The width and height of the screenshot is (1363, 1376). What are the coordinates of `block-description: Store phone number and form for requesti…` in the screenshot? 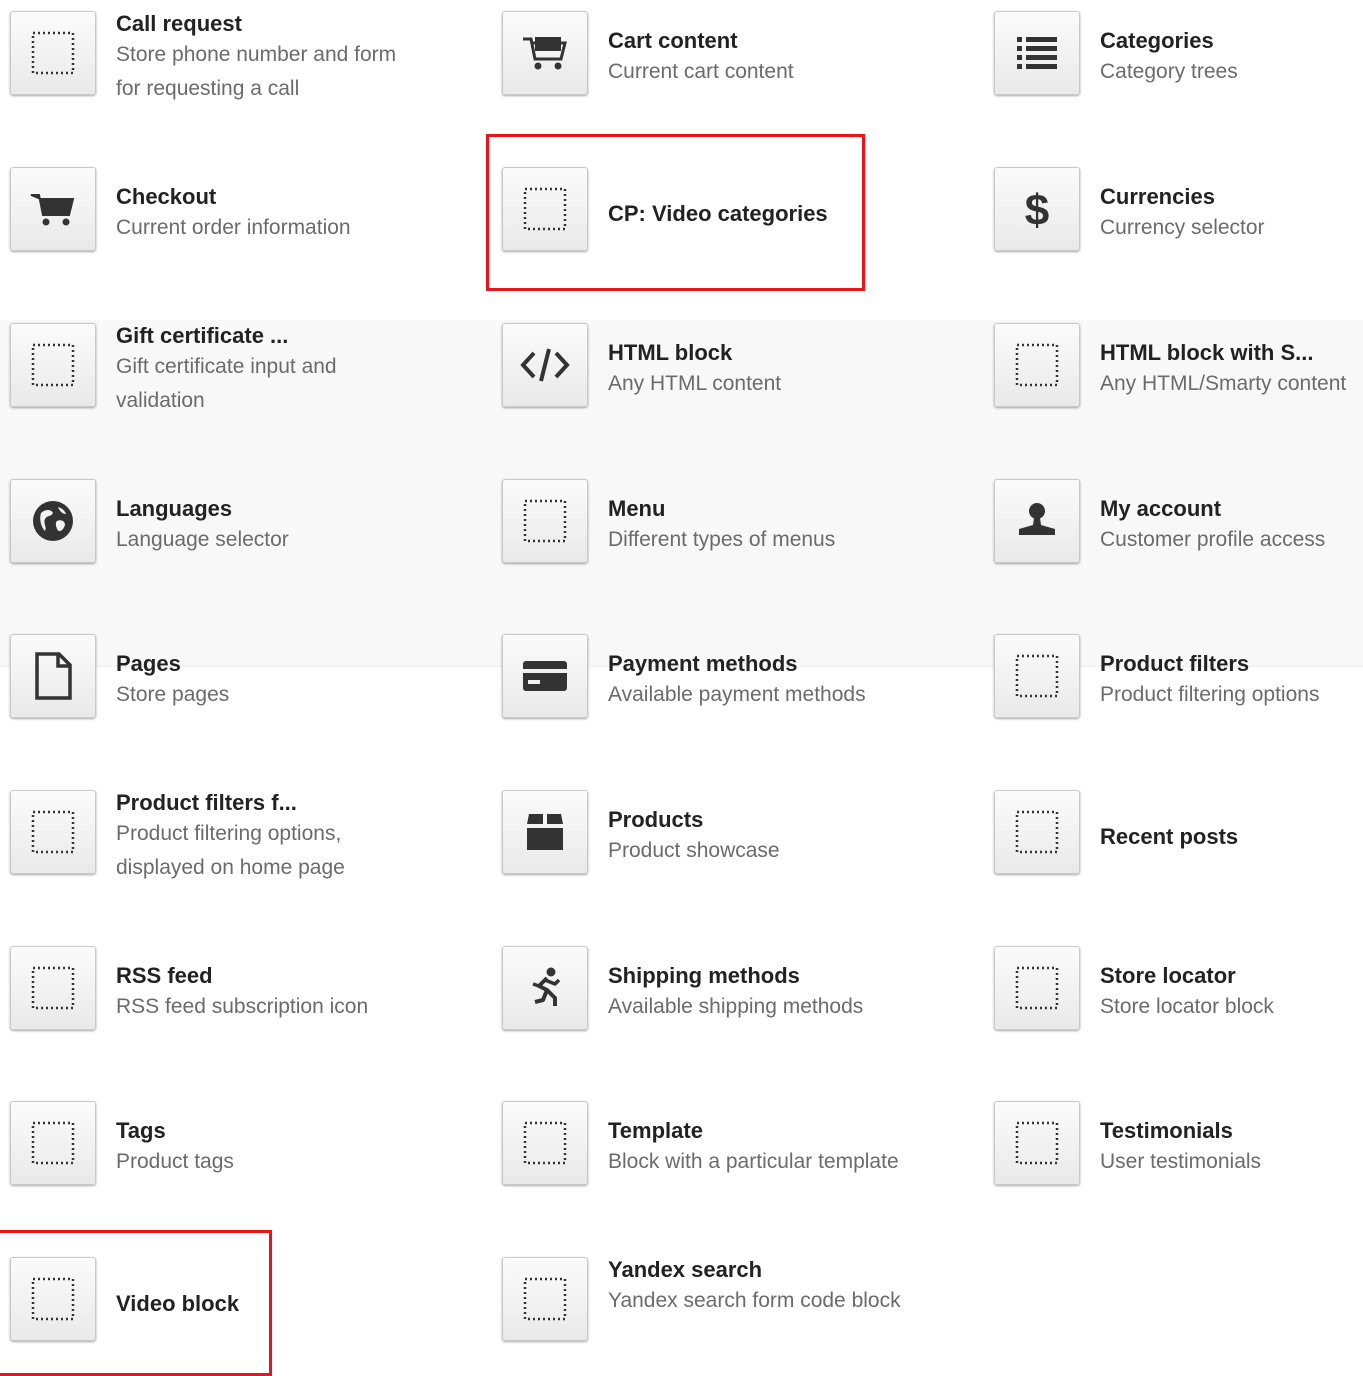 It's located at (256, 71).